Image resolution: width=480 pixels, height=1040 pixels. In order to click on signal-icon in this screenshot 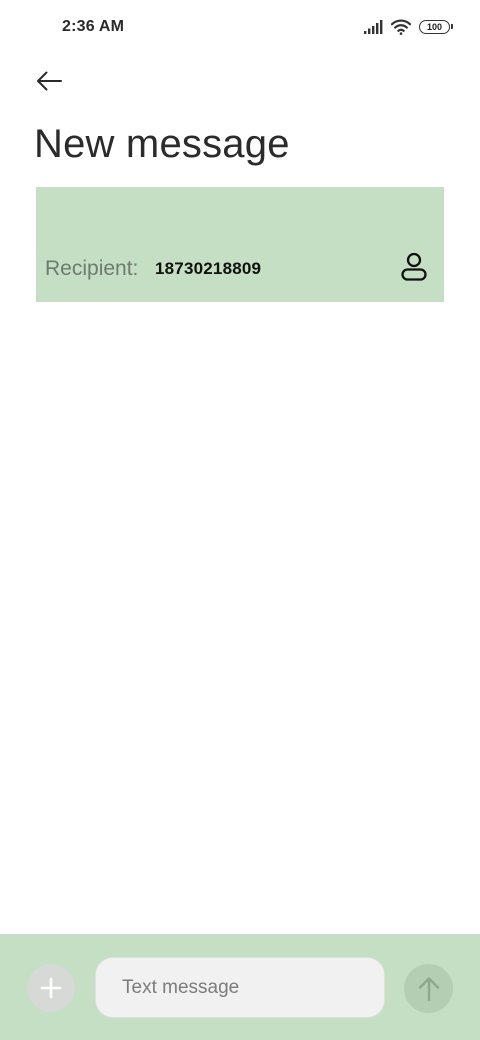, I will do `click(373, 27)`.